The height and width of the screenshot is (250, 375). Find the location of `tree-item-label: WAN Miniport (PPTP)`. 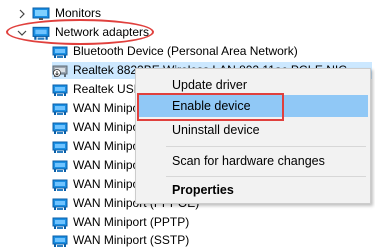

tree-item-label: WAN Miniport (PPTP) is located at coordinates (131, 222).